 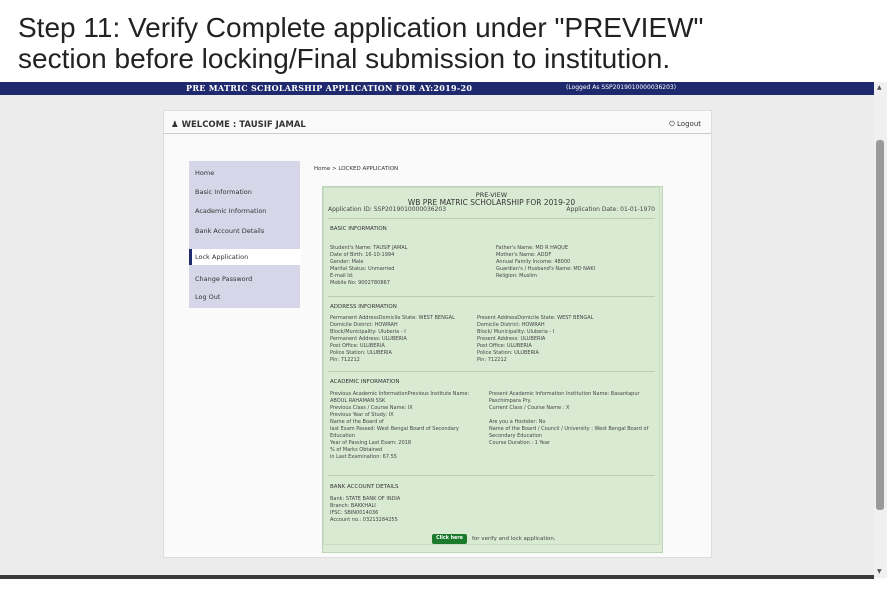 I want to click on logged-as: (Logged As SSP2019010000036203), so click(x=621, y=87).